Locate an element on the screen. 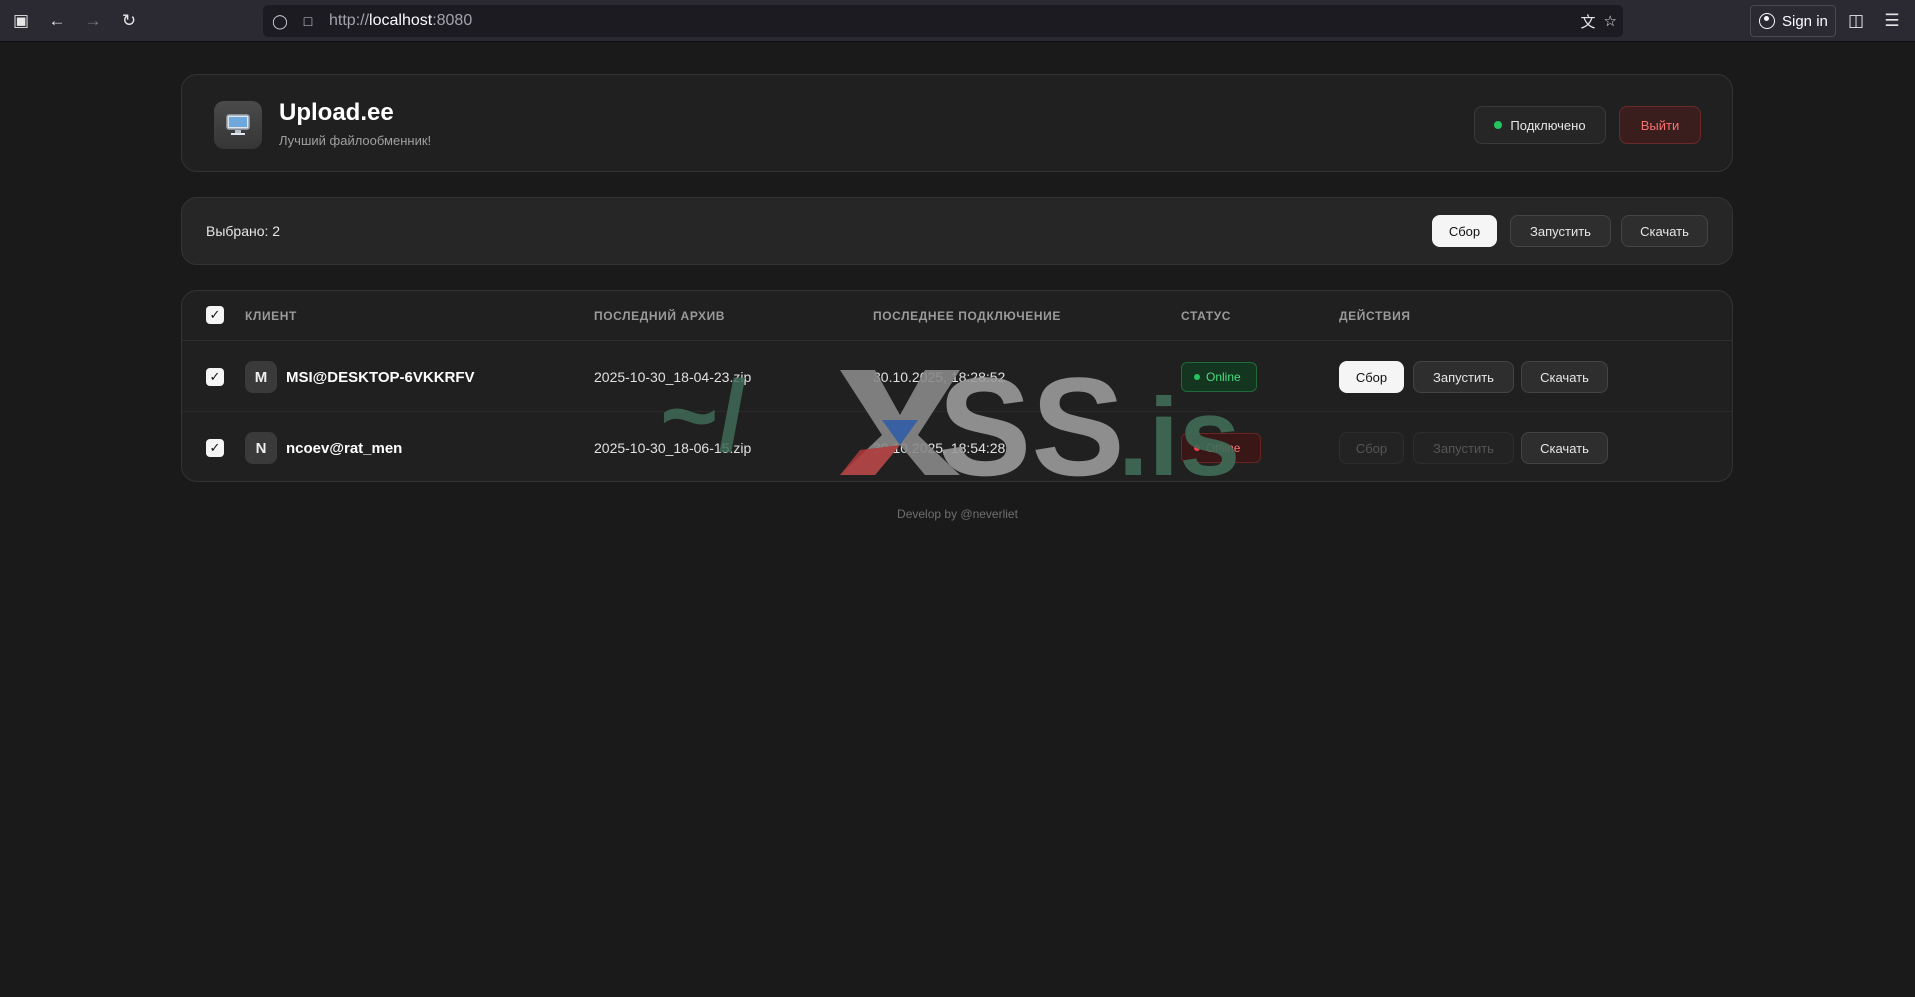 Image resolution: width=1915 pixels, height=997 pixels. bulk-download-button: Скачать is located at coordinates (1664, 231).